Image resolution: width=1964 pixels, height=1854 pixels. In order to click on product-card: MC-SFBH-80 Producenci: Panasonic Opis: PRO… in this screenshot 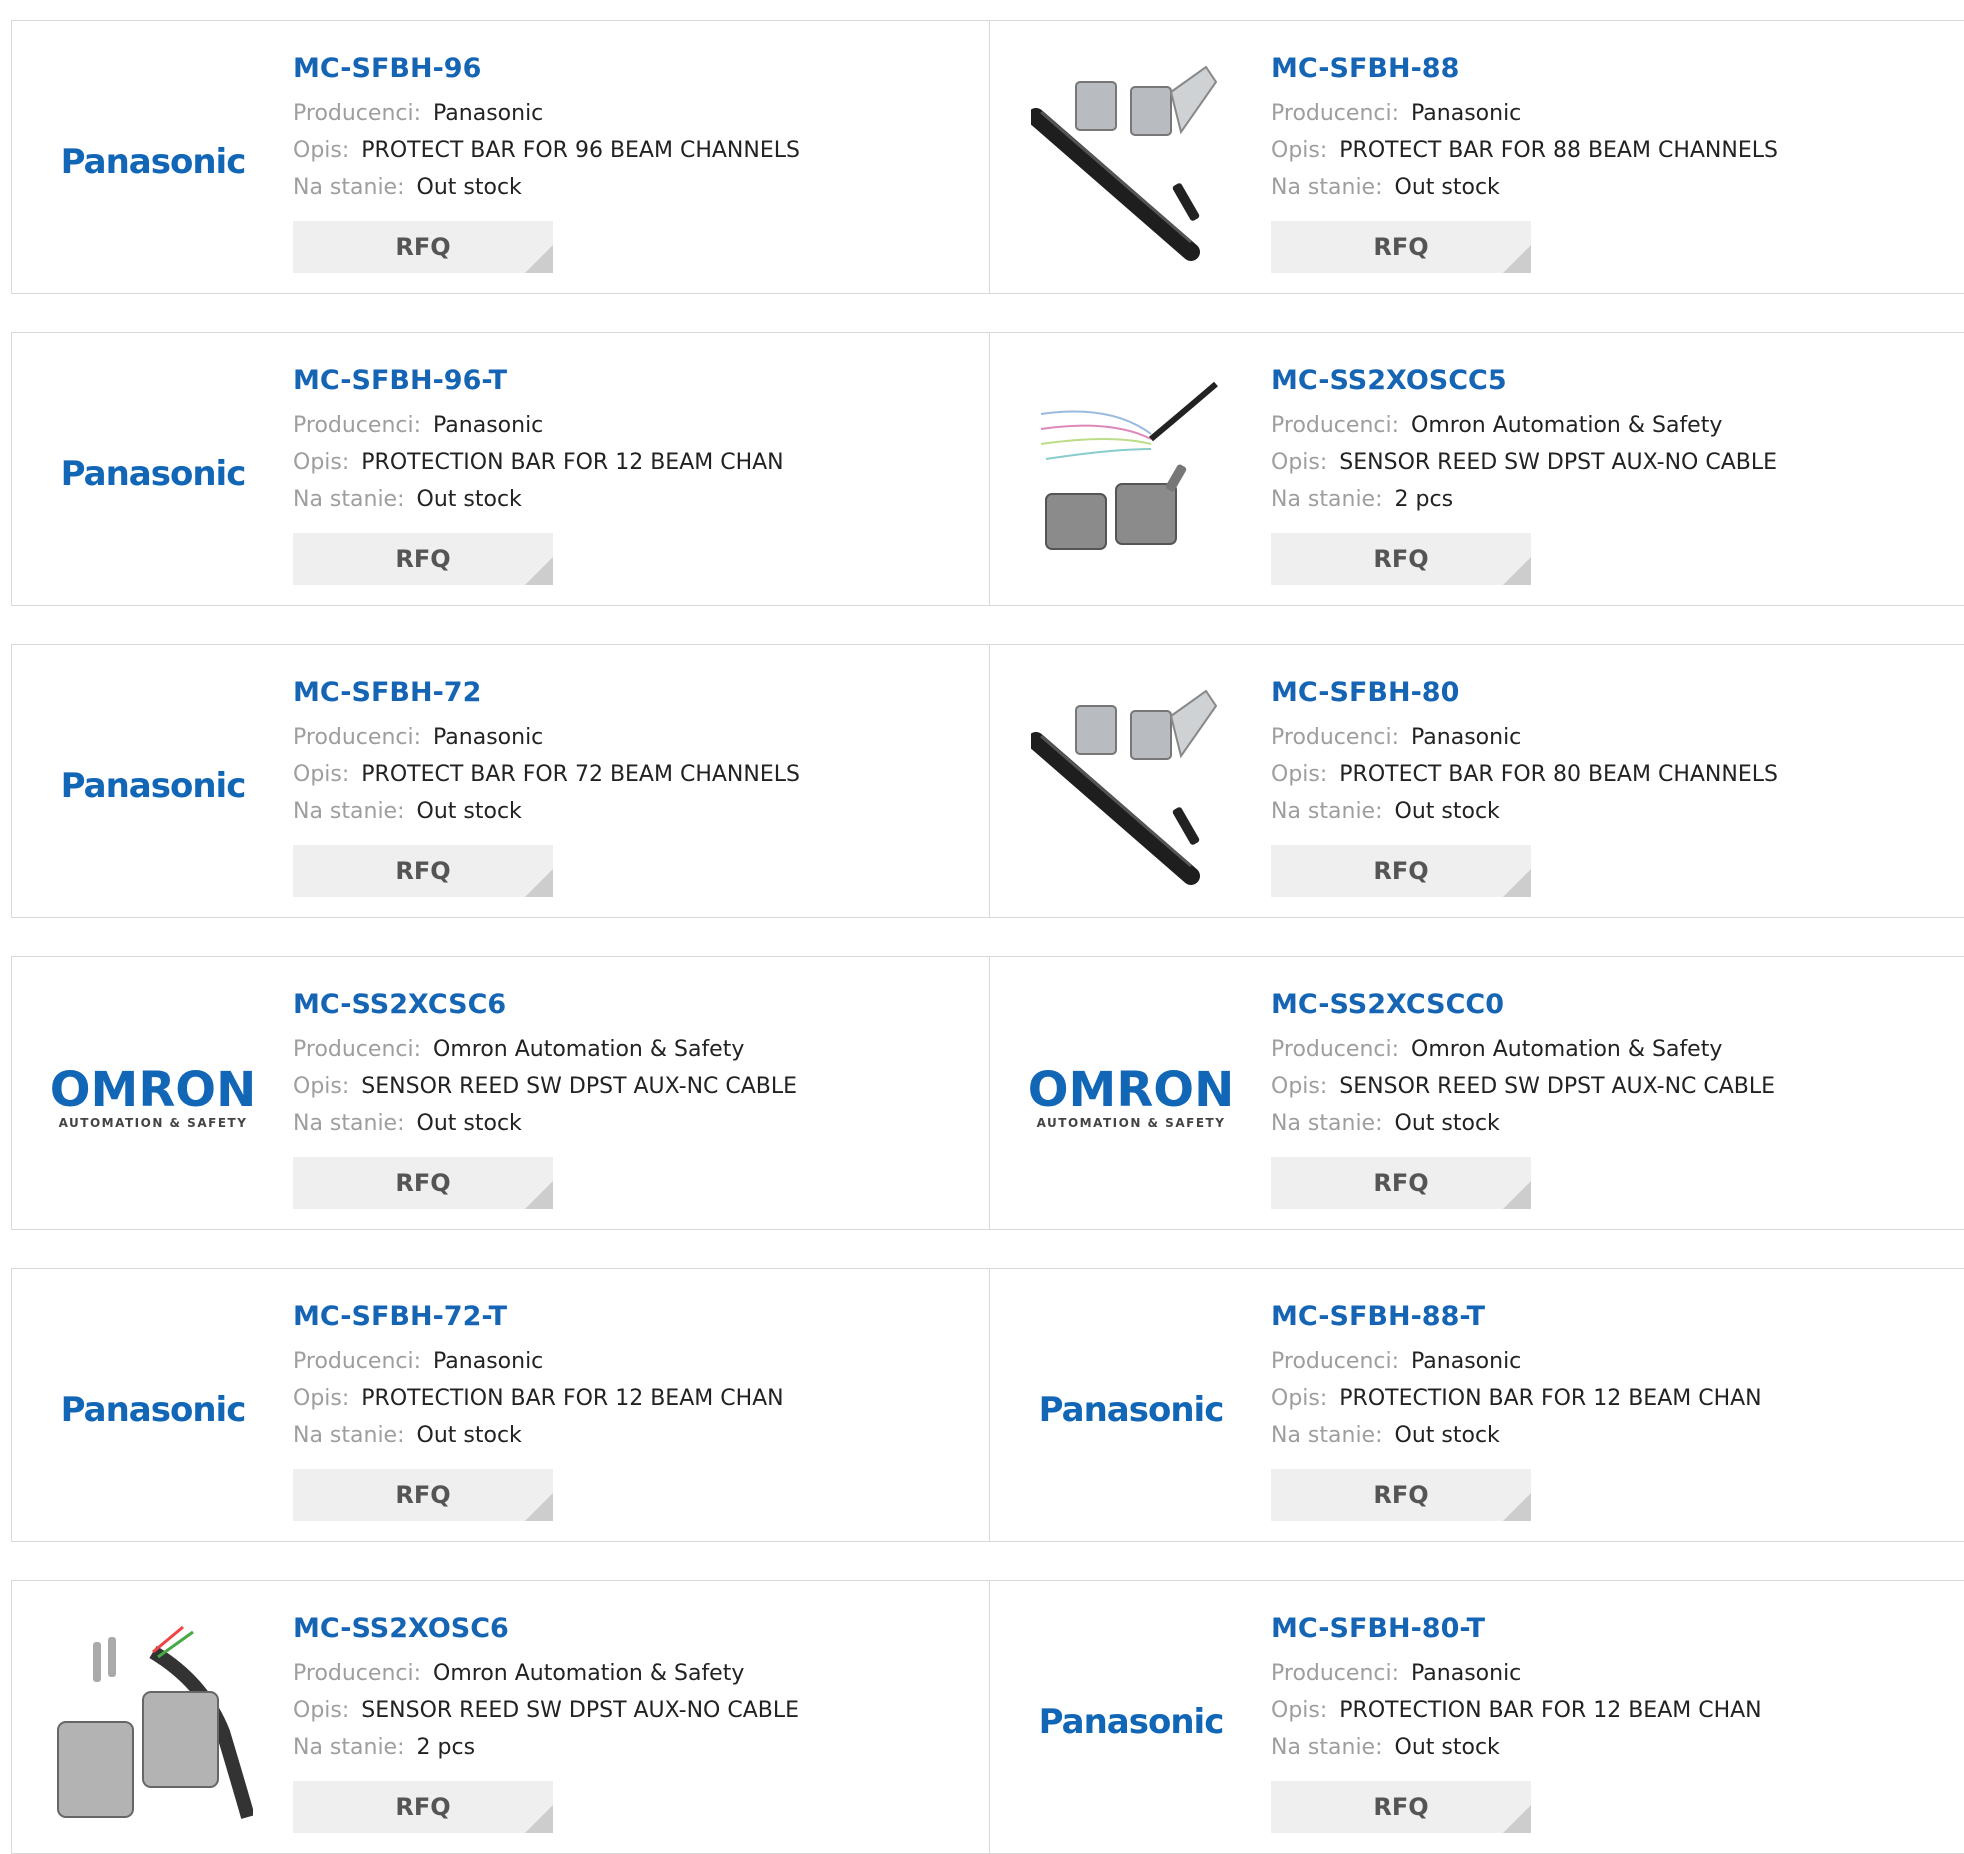, I will do `click(1476, 781)`.